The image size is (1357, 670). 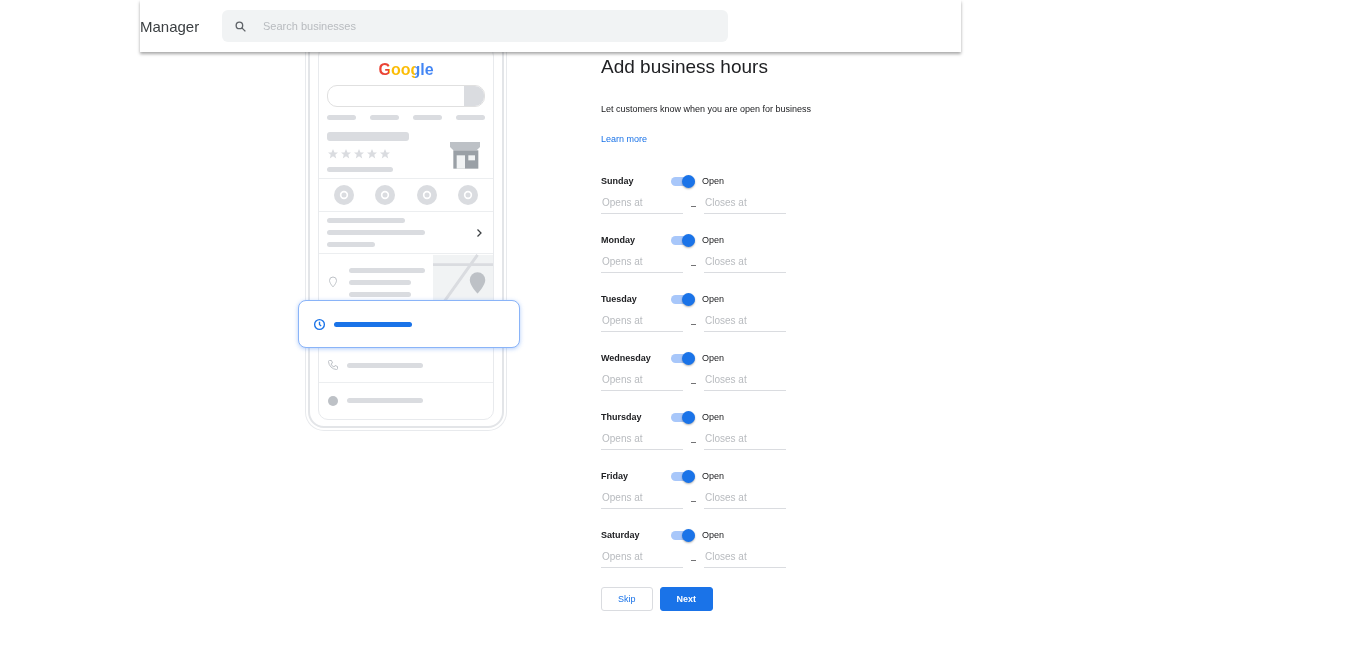 I want to click on day-name: Wednesday, so click(x=626, y=358).